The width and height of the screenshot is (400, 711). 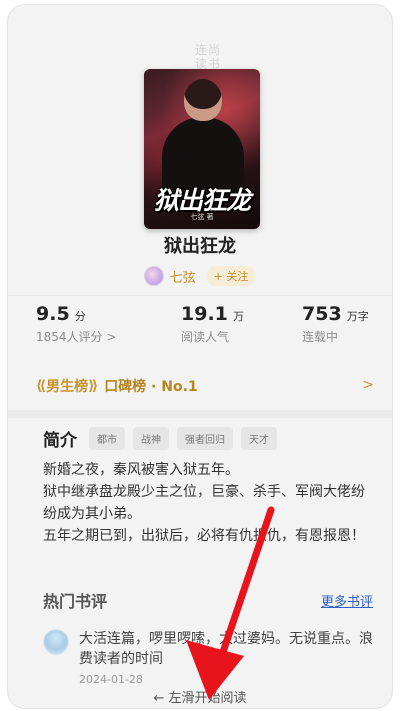 What do you see at coordinates (238, 316) in the screenshot?
I see `readers-unit: 万` at bounding box center [238, 316].